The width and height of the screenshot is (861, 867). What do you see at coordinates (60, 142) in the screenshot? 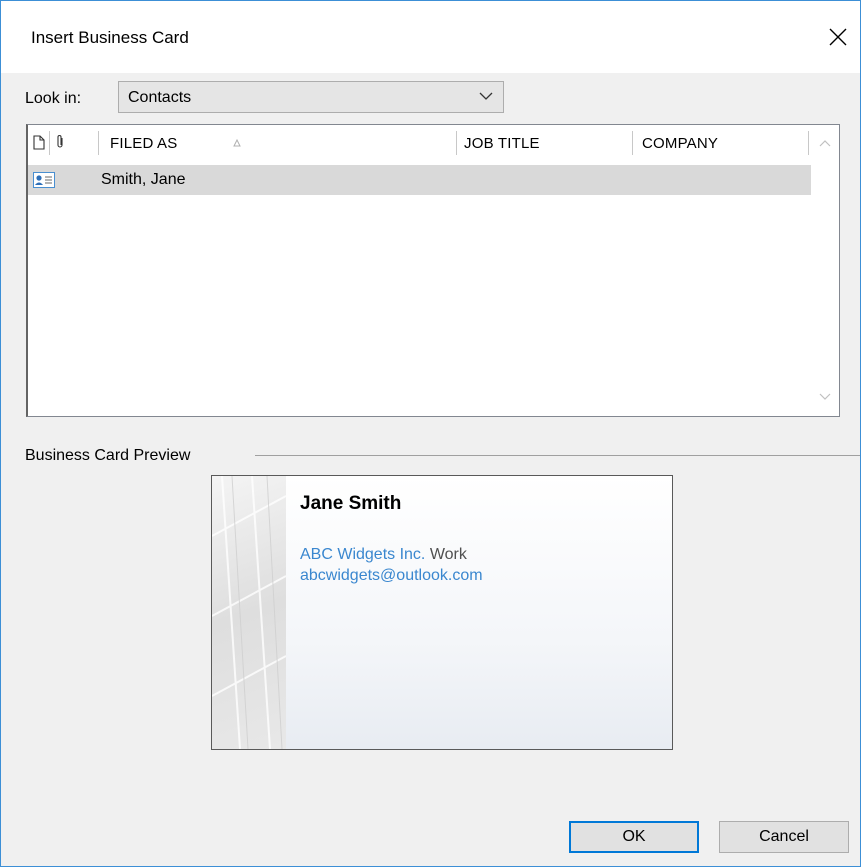
I see `attachment-icon` at bounding box center [60, 142].